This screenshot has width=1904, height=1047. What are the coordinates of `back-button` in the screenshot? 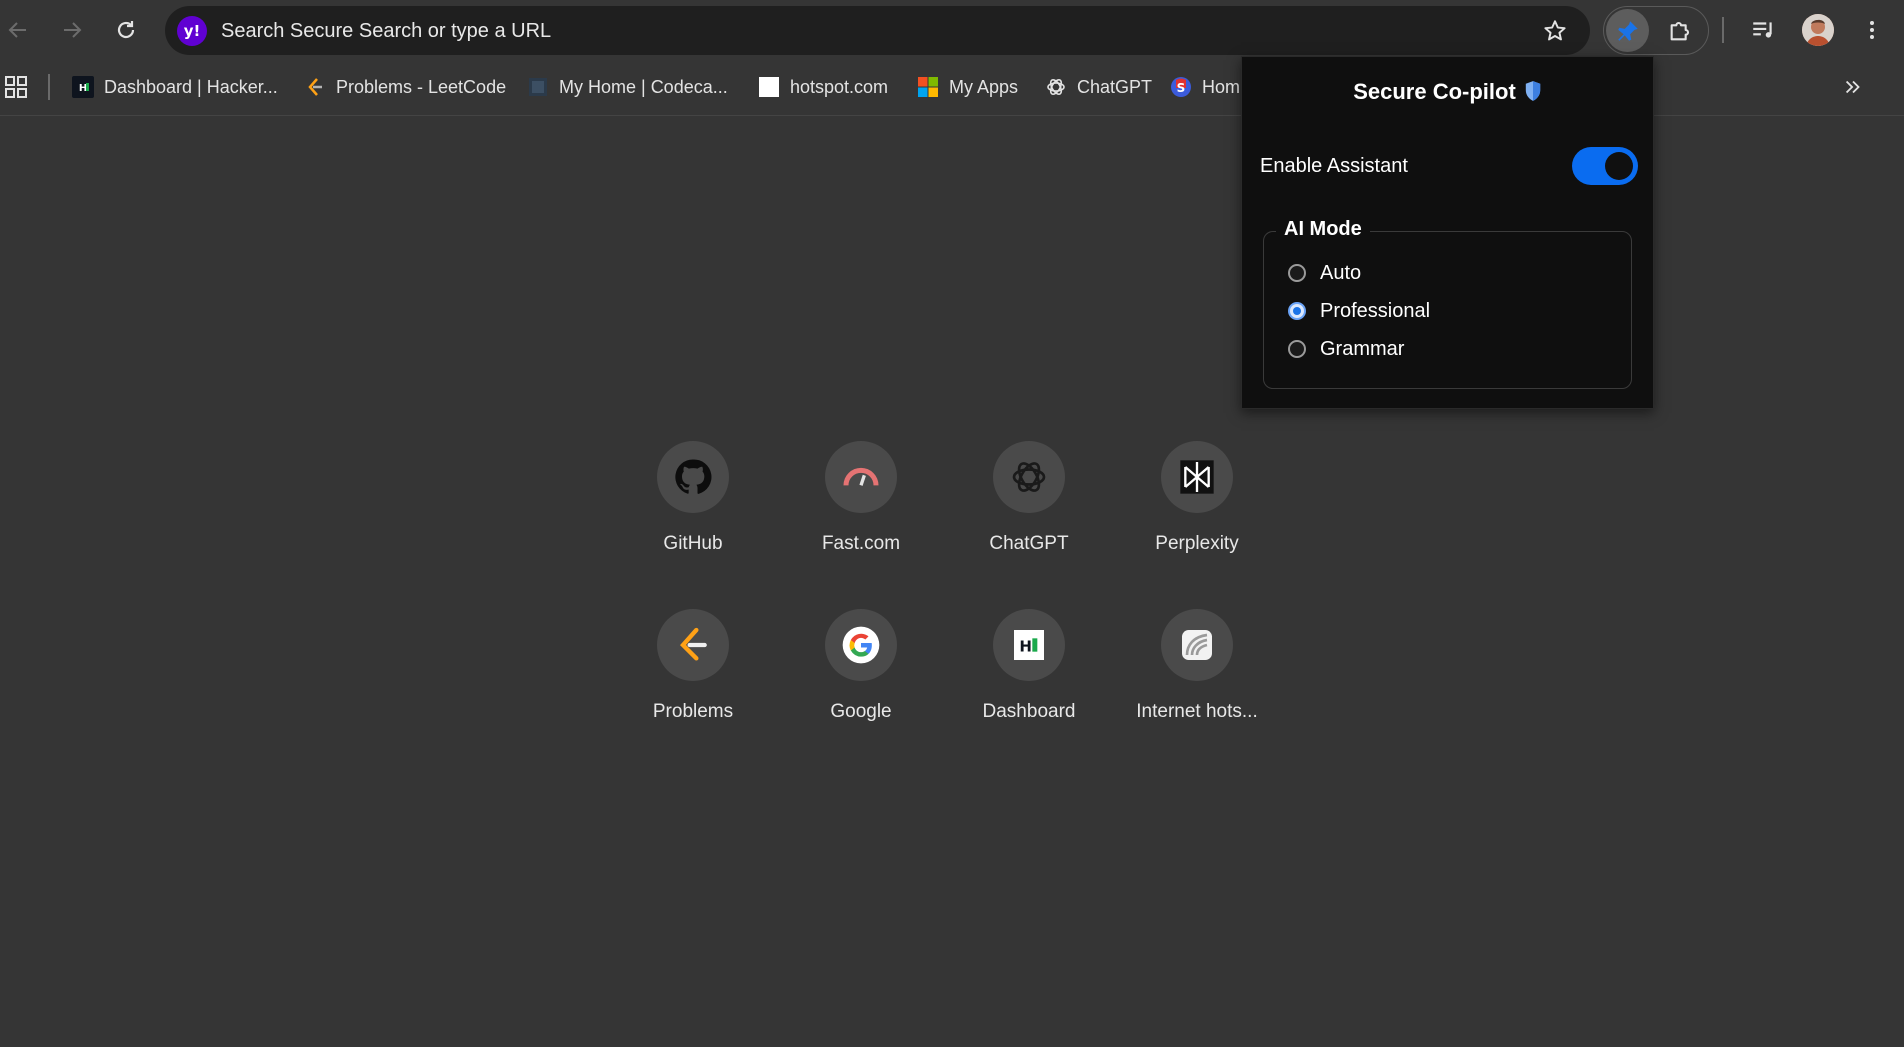 It's located at (19, 30).